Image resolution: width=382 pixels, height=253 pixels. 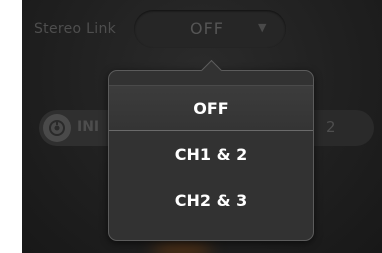 What do you see at coordinates (211, 70) in the screenshot?
I see `popup-pointer` at bounding box center [211, 70].